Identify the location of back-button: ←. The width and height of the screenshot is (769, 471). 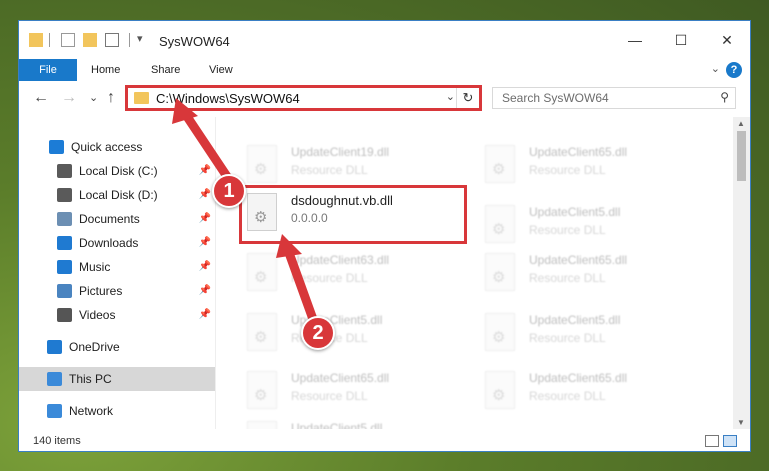
(41, 98).